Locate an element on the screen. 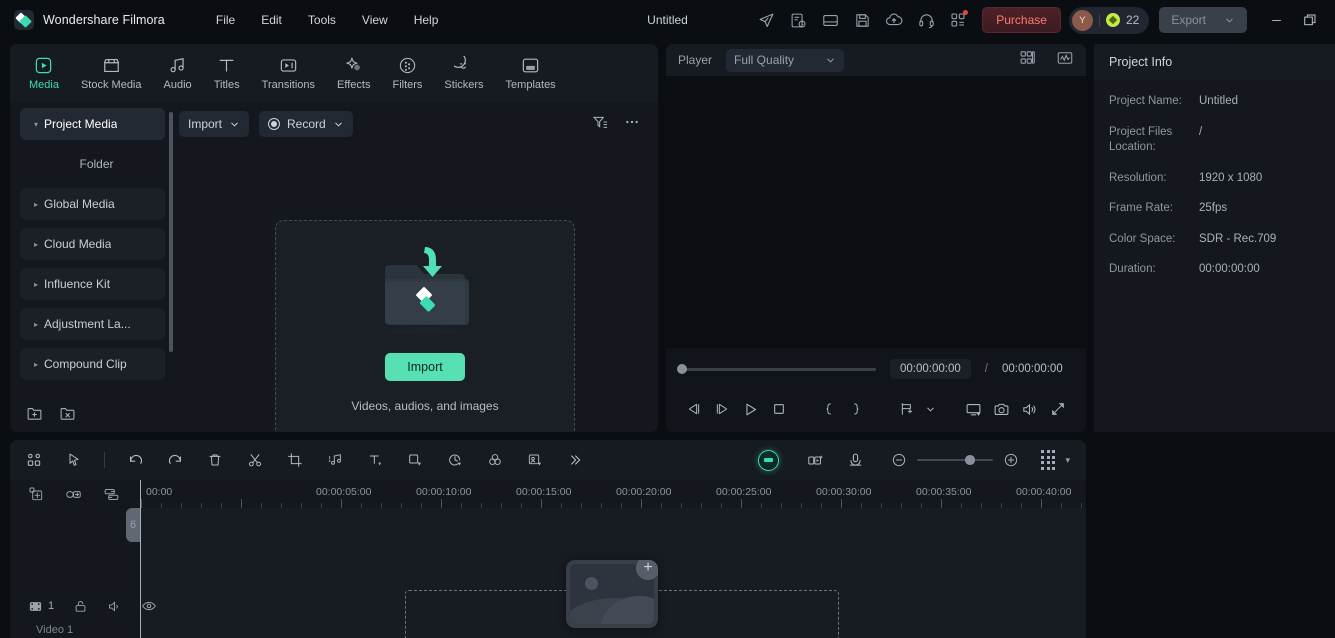  snapshot-icon is located at coordinates (1001, 409).